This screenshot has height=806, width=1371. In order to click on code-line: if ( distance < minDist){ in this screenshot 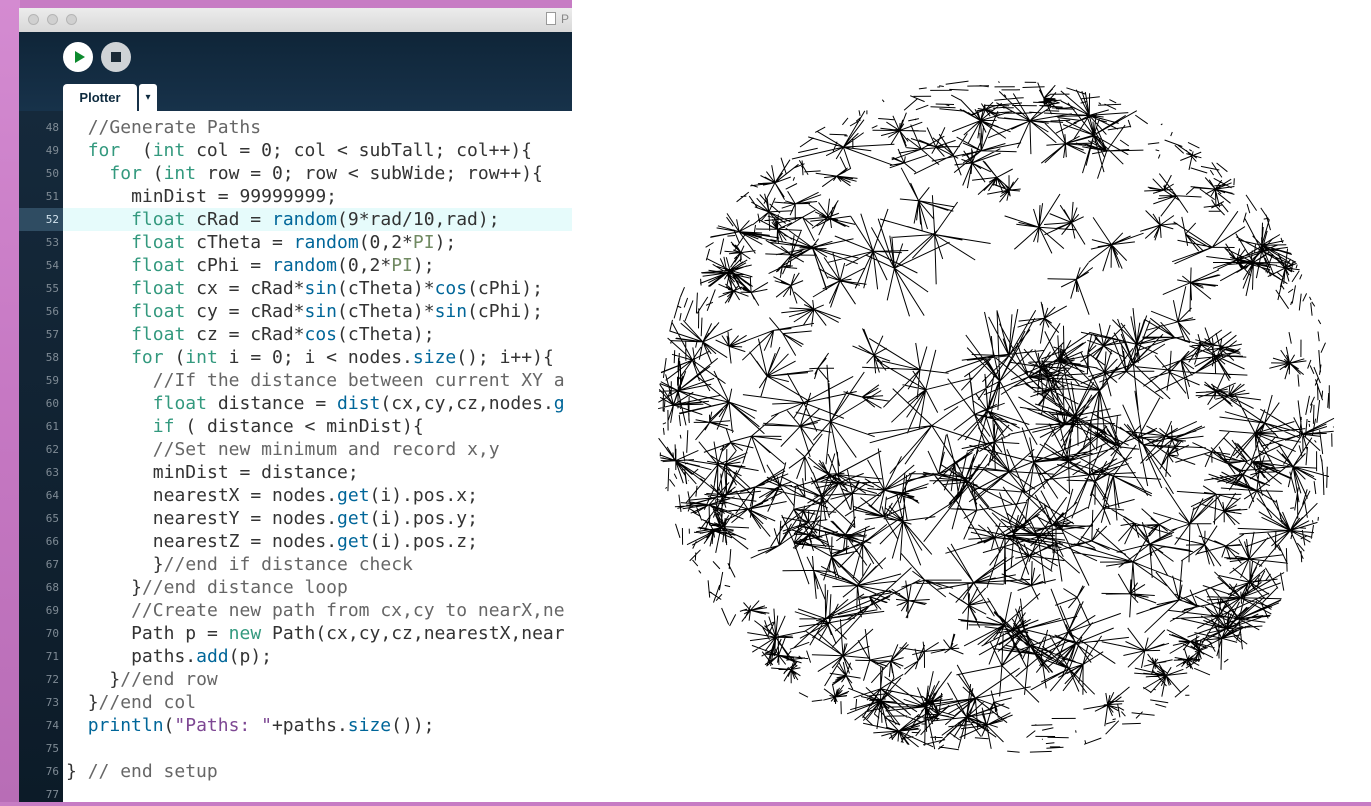, I will do `click(288, 426)`.